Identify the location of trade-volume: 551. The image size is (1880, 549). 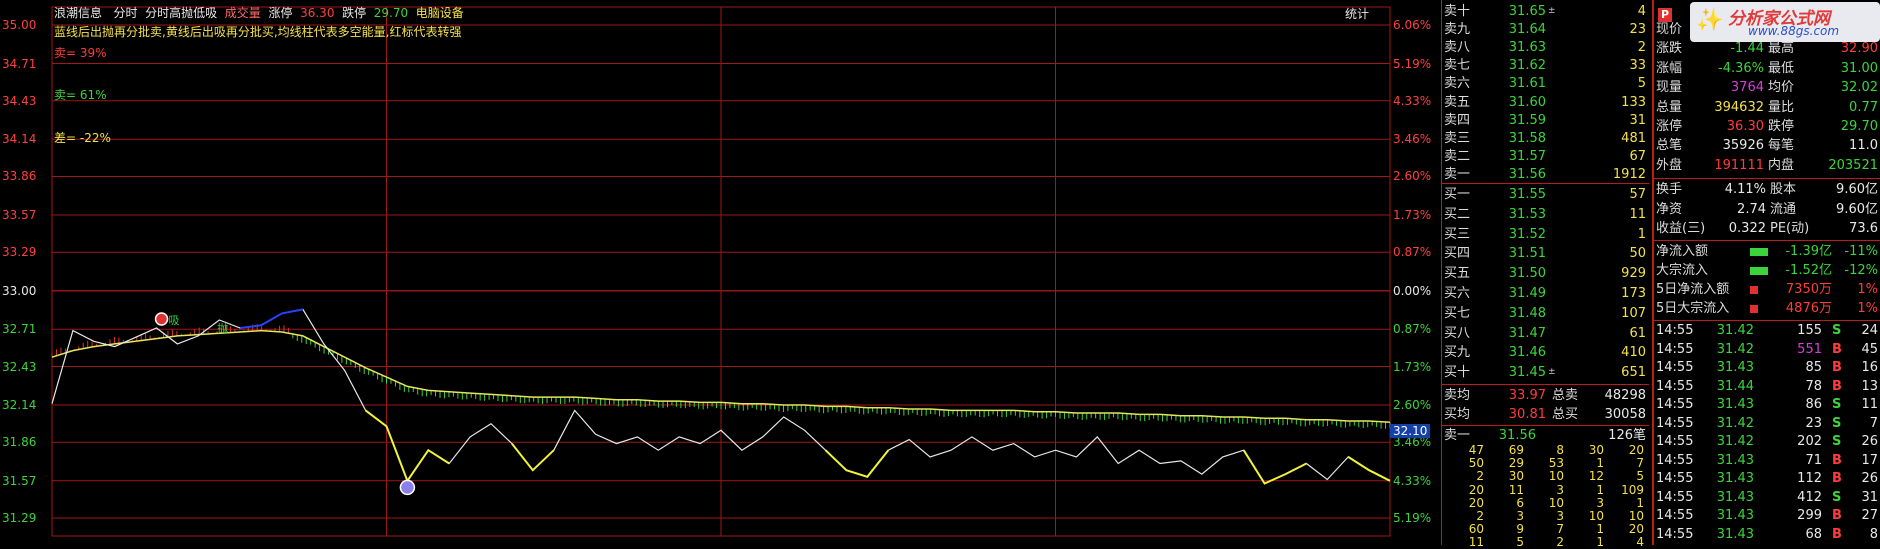
(1809, 349).